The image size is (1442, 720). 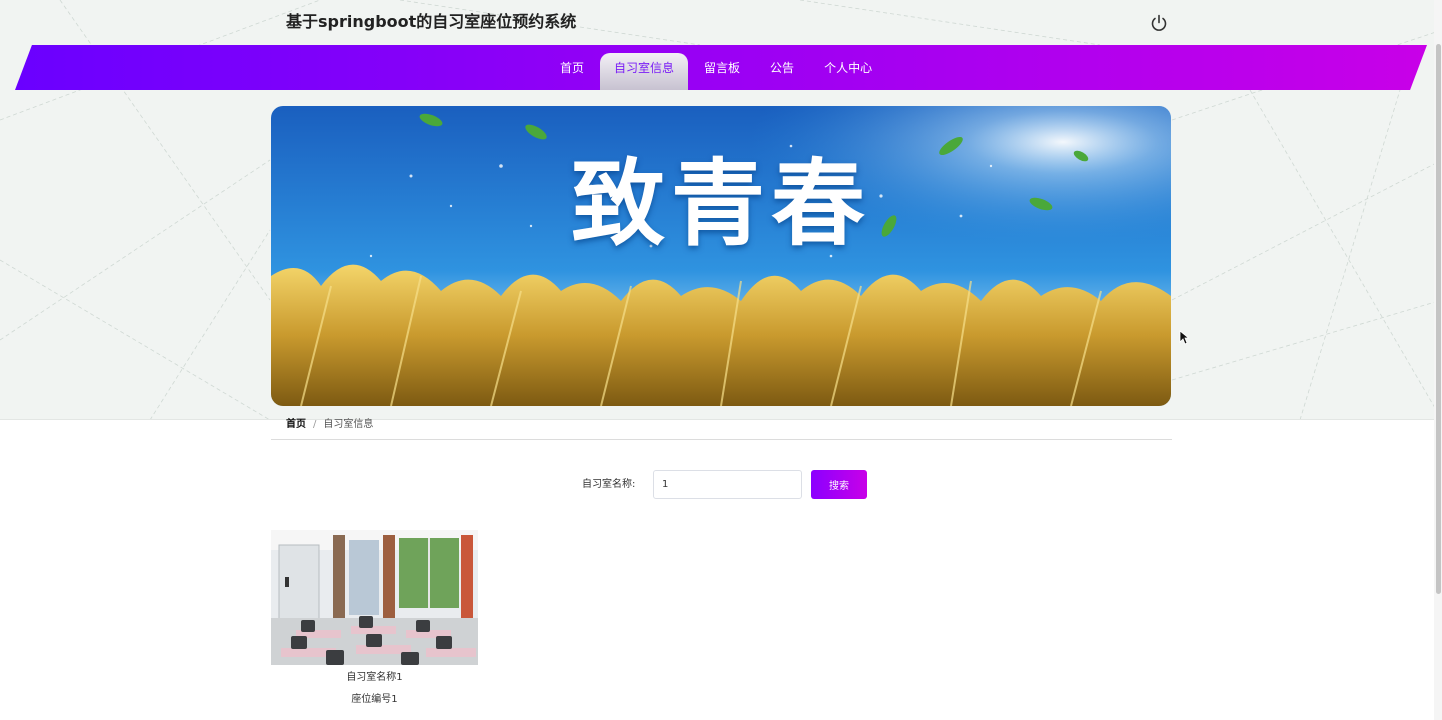 I want to click on room-name: 自习室名称1, so click(x=374, y=677).